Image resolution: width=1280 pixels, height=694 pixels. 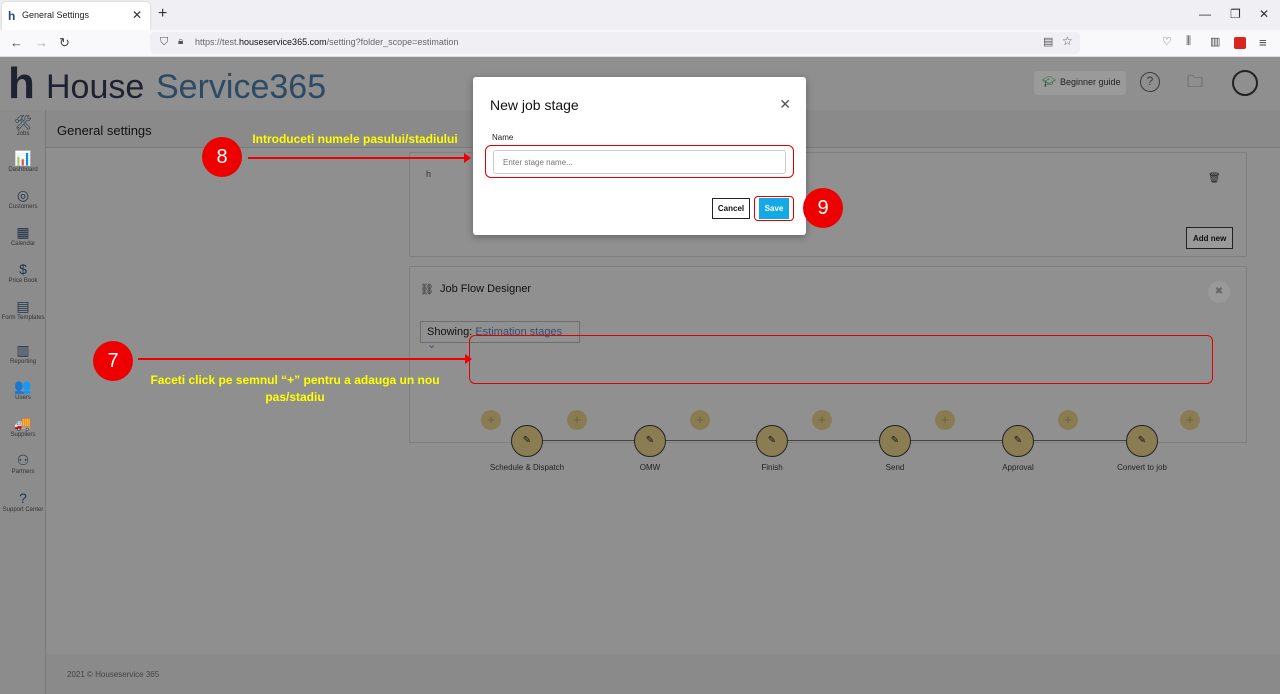 I want to click on tools-icon: 🛠, so click(x=23, y=122).